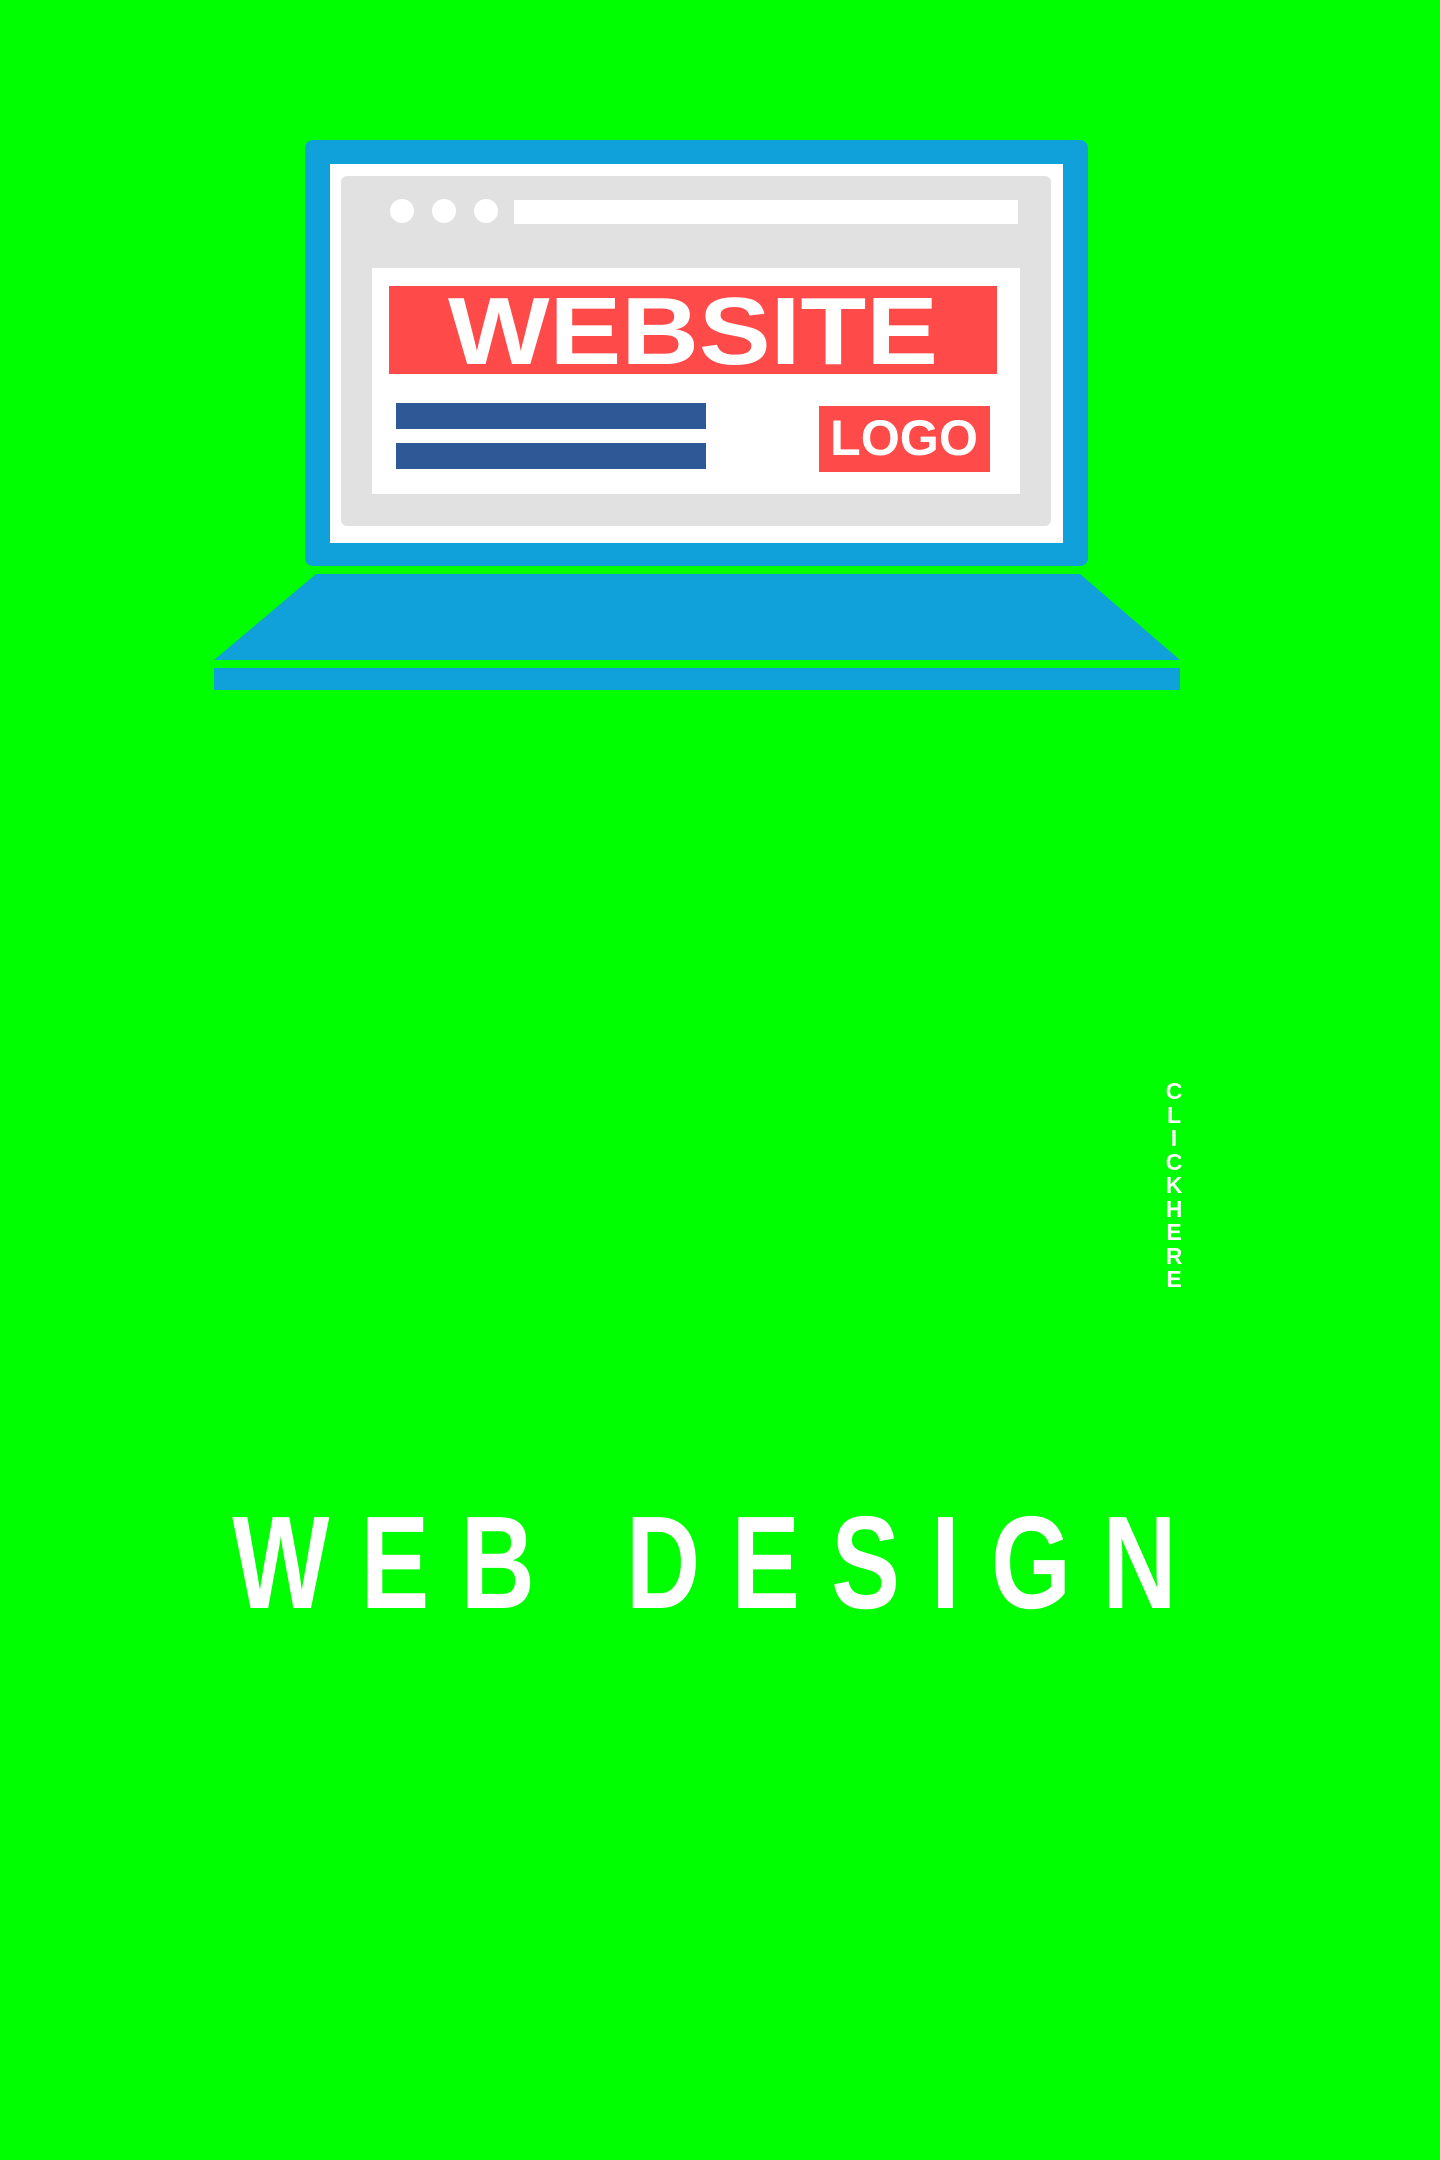 This screenshot has width=1440, height=2160. What do you see at coordinates (1174, 1115) in the screenshot?
I see `click-here-letter: L` at bounding box center [1174, 1115].